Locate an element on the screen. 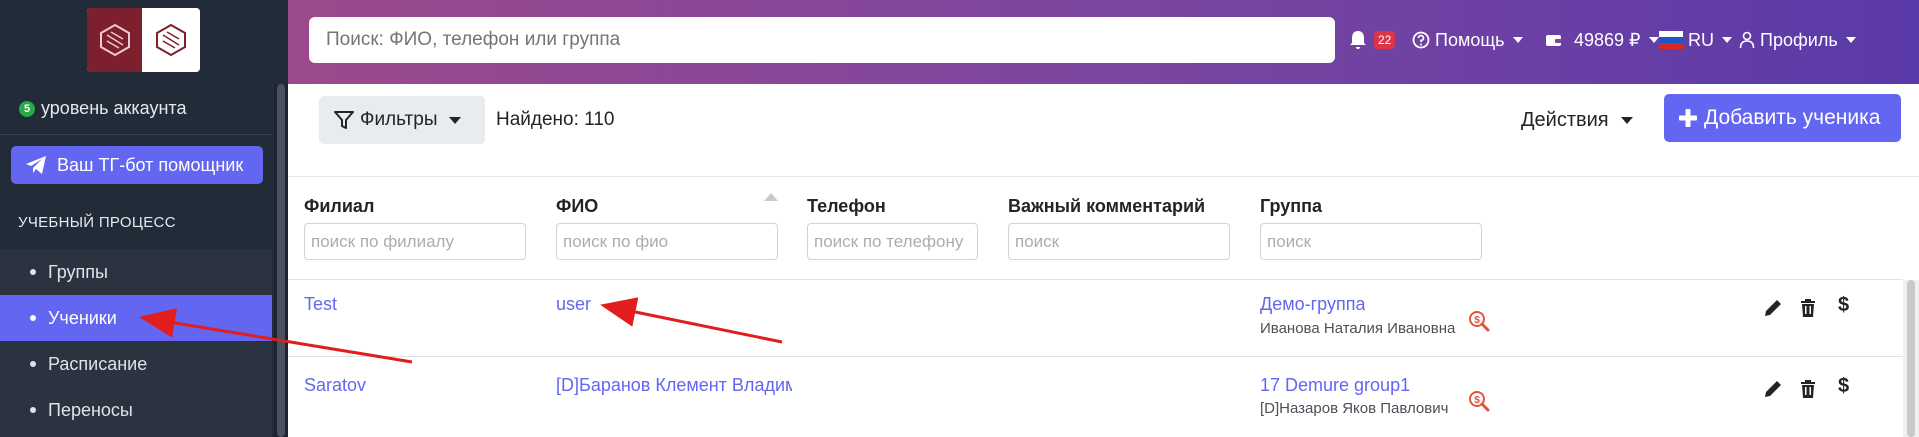 The width and height of the screenshot is (1919, 437). table-scrollbar is located at coordinates (1911, 358).